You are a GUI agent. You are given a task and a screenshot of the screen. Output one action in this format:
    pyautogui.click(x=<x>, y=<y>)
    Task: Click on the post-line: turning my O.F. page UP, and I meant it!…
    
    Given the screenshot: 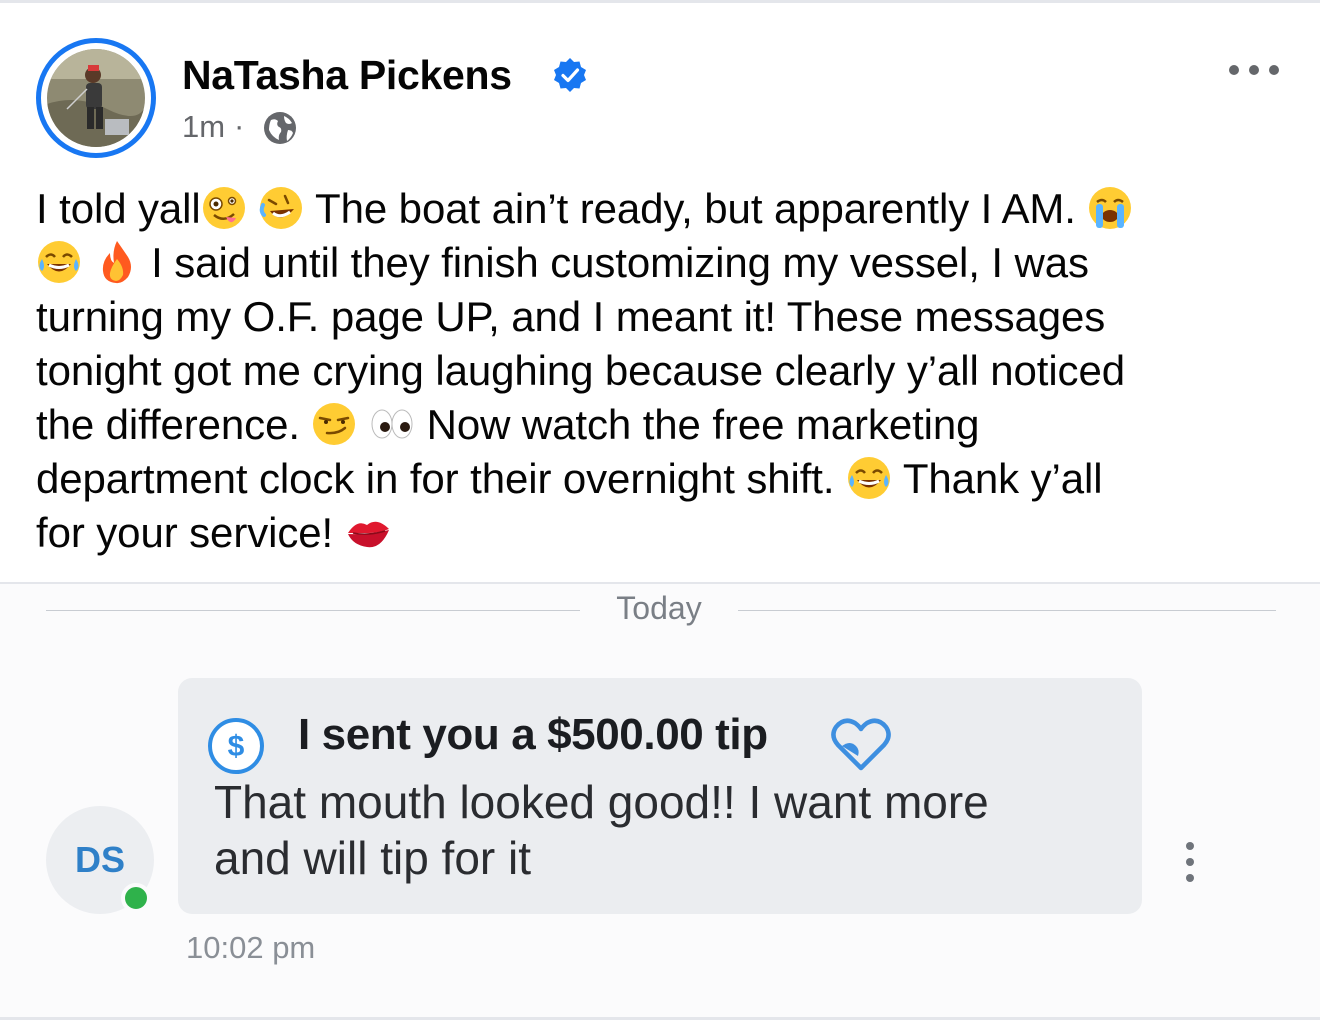 What is the action you would take?
    pyautogui.click(x=571, y=316)
    